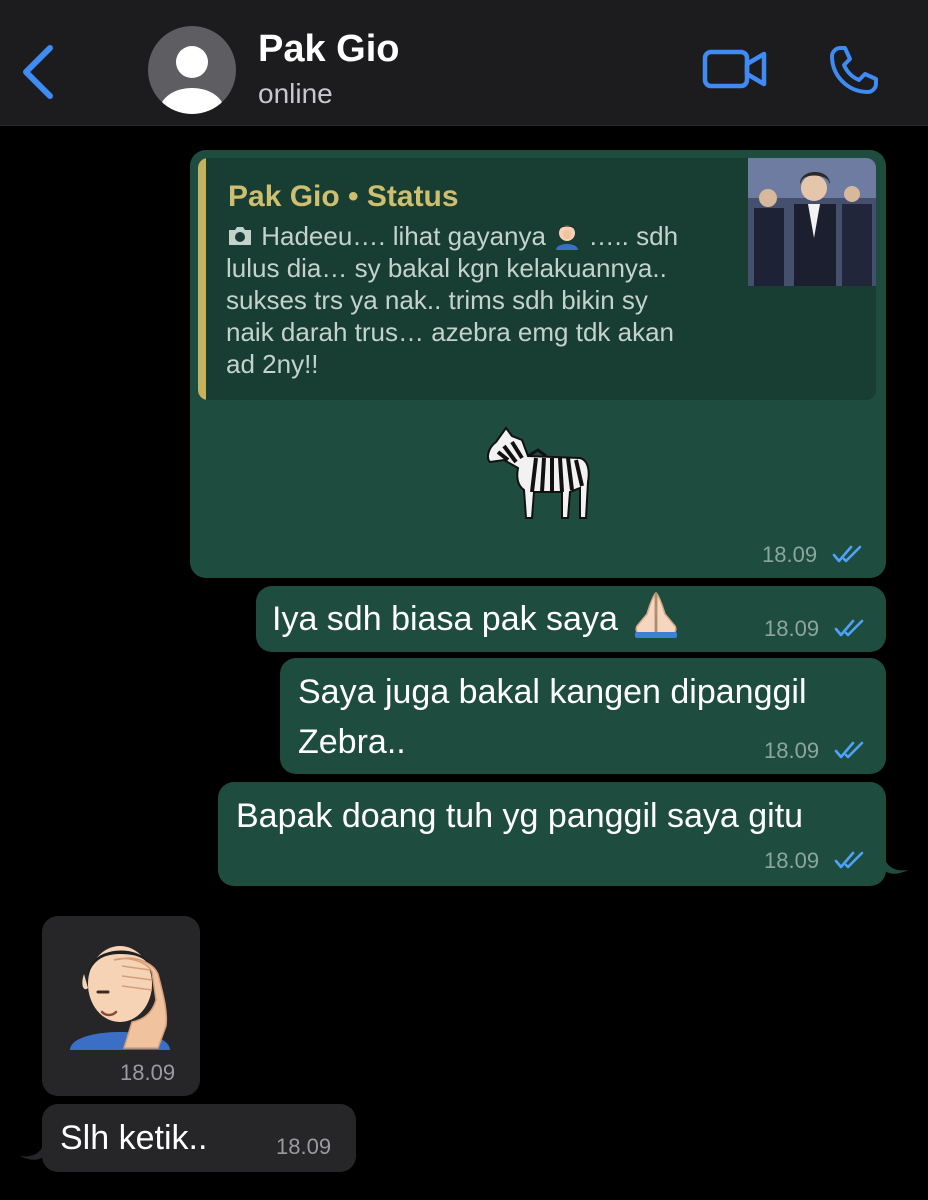 The width and height of the screenshot is (928, 1200). Describe the element at coordinates (538, 472) in the screenshot. I see `zebra-emoji-icon` at that location.